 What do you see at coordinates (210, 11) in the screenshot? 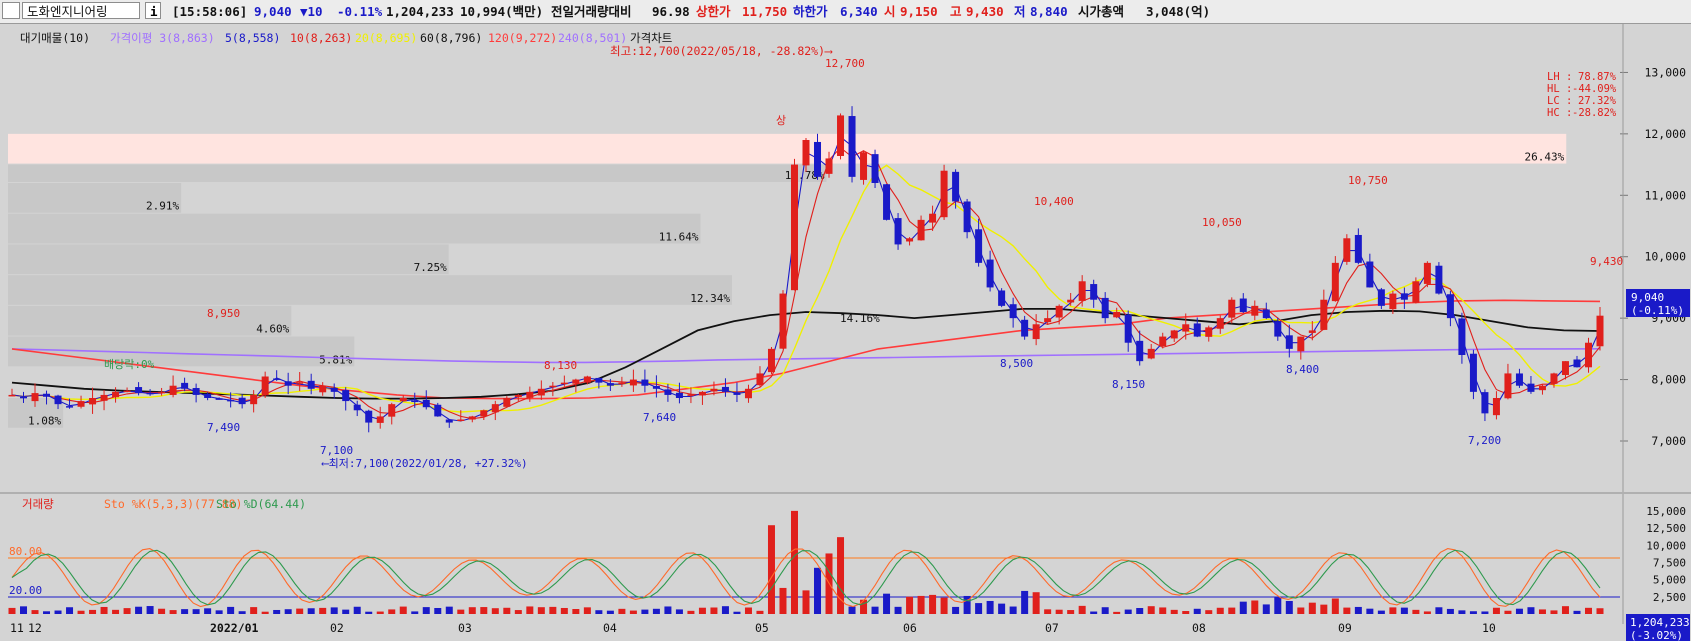
I see `quote-time: [15:58:06]` at bounding box center [210, 11].